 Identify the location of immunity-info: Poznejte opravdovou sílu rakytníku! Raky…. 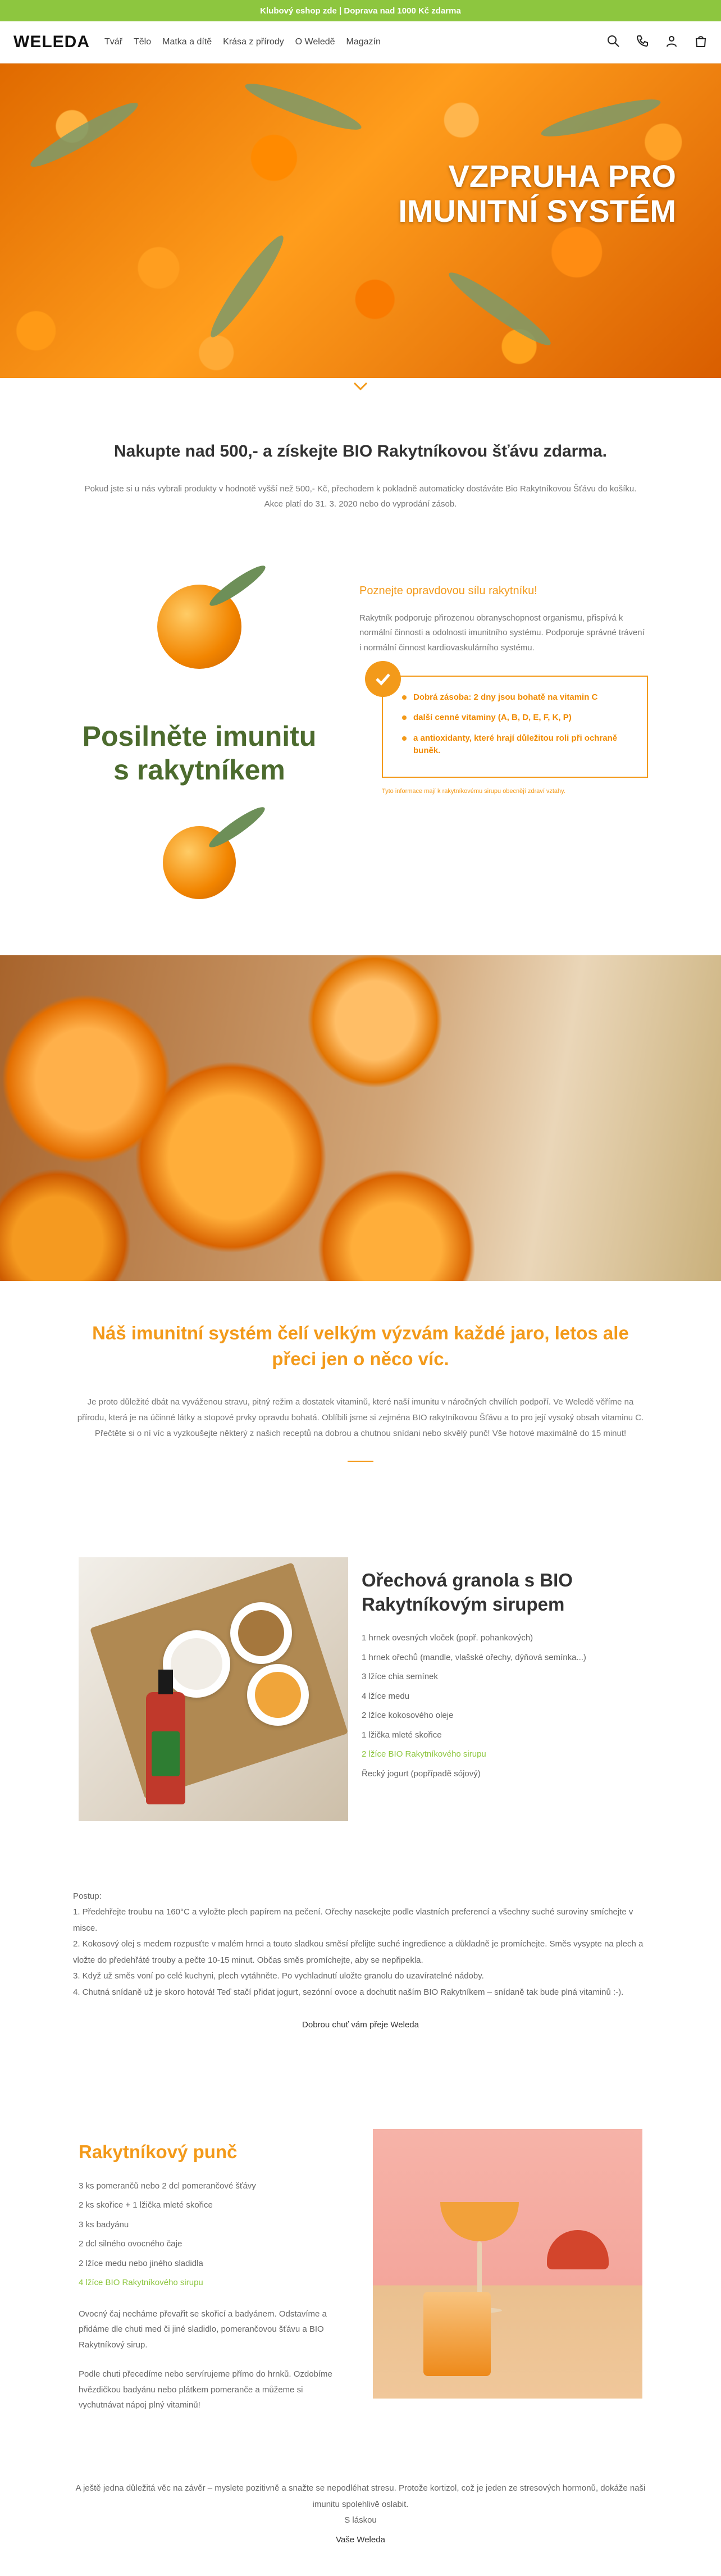
(504, 736).